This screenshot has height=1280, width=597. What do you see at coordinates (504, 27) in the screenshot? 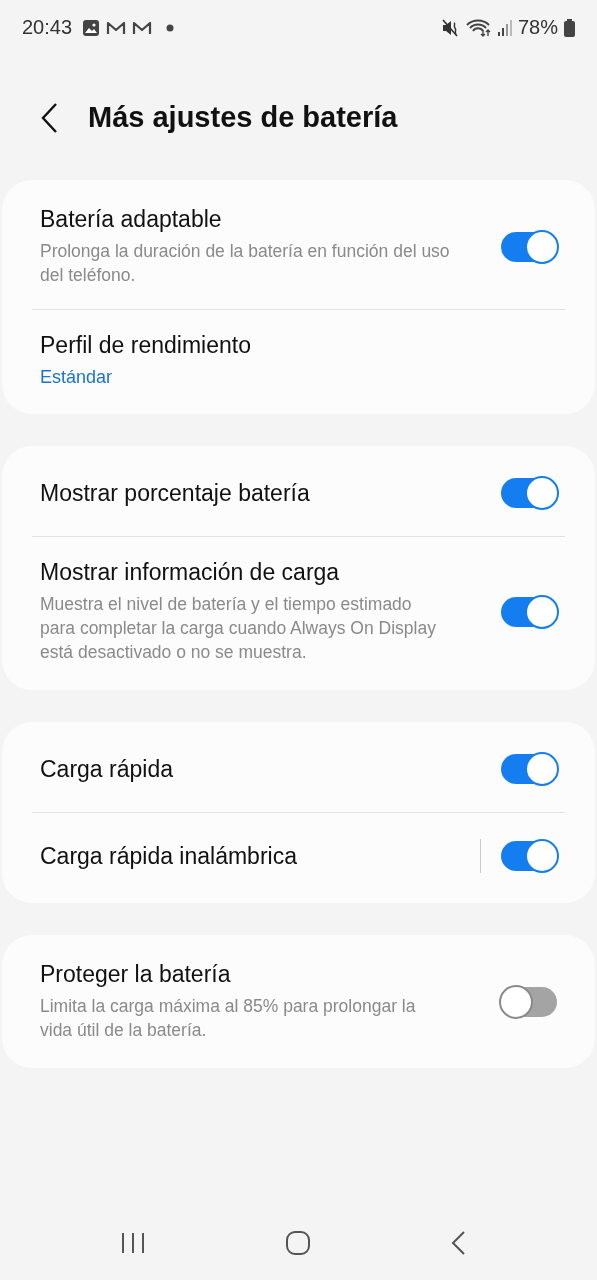
I see `signal-icon` at bounding box center [504, 27].